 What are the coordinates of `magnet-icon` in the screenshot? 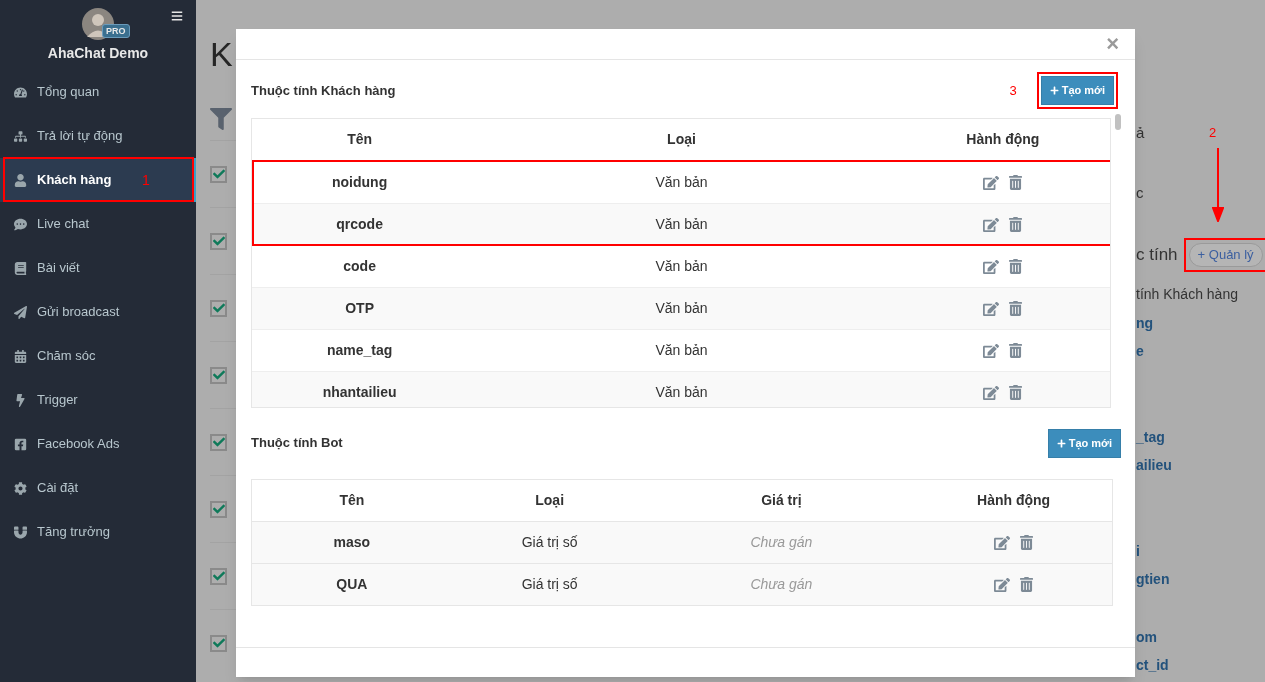 It's located at (20, 532).